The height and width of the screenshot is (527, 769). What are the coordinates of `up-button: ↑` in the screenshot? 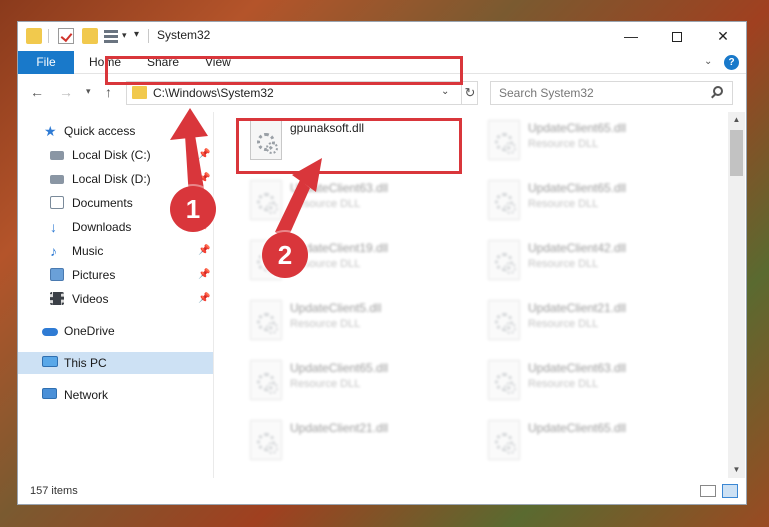 It's located at (108, 92).